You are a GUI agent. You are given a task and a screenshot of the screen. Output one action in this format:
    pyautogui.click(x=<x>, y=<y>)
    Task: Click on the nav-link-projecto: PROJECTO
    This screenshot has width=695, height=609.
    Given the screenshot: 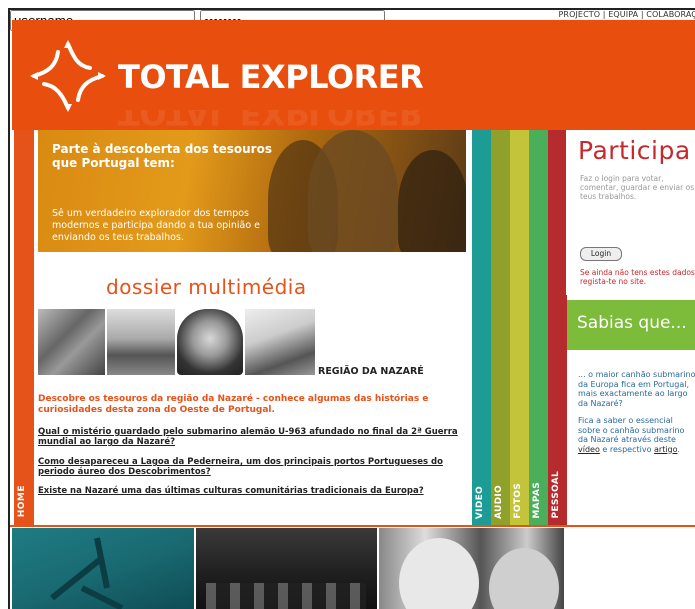 What is the action you would take?
    pyautogui.click(x=579, y=14)
    